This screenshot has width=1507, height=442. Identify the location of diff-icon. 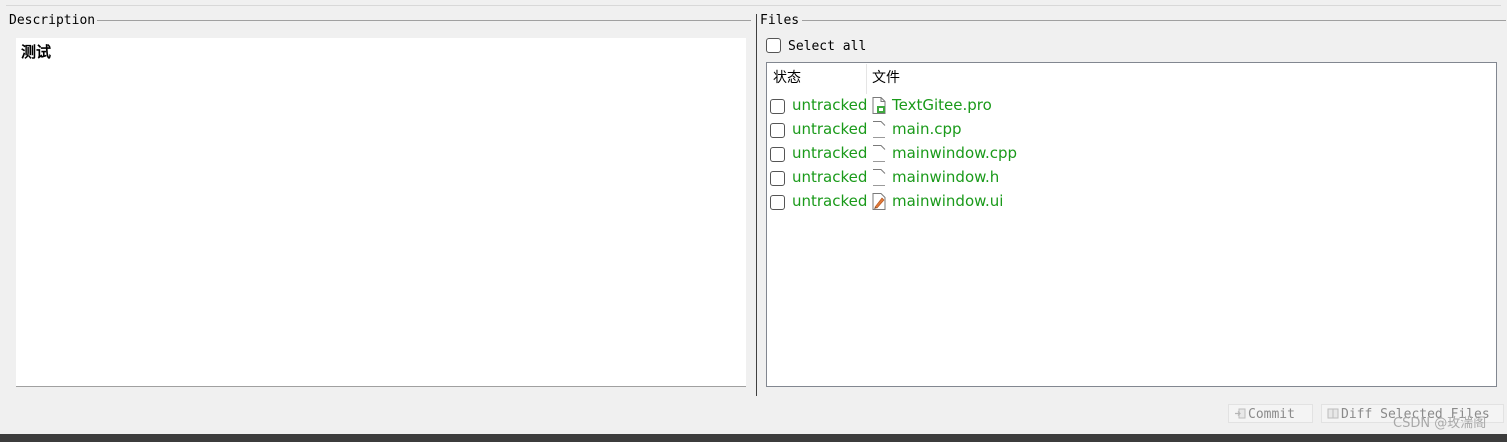
(1333, 413).